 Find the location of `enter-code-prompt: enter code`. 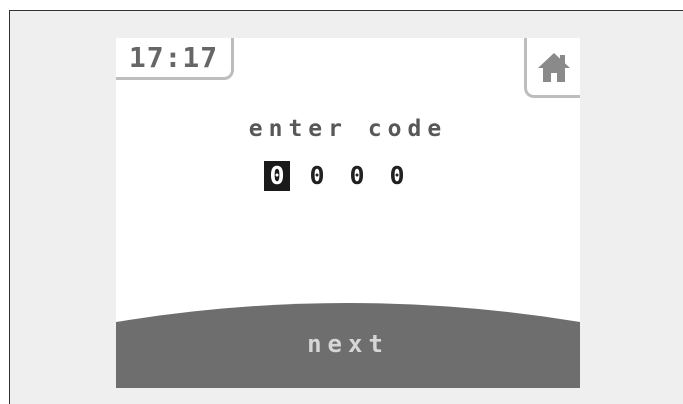

enter-code-prompt: enter code is located at coordinates (348, 129).